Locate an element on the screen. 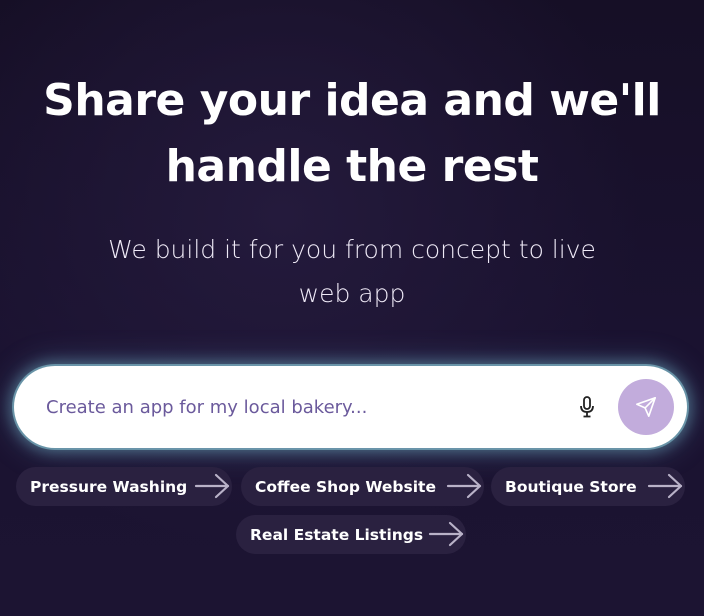  voice-input-button is located at coordinates (587, 407).